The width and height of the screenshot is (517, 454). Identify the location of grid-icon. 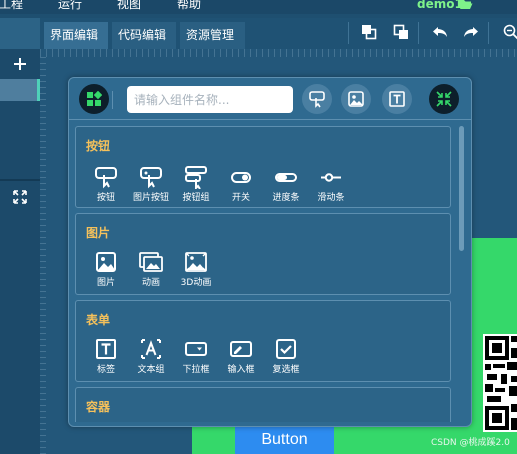
(94, 98).